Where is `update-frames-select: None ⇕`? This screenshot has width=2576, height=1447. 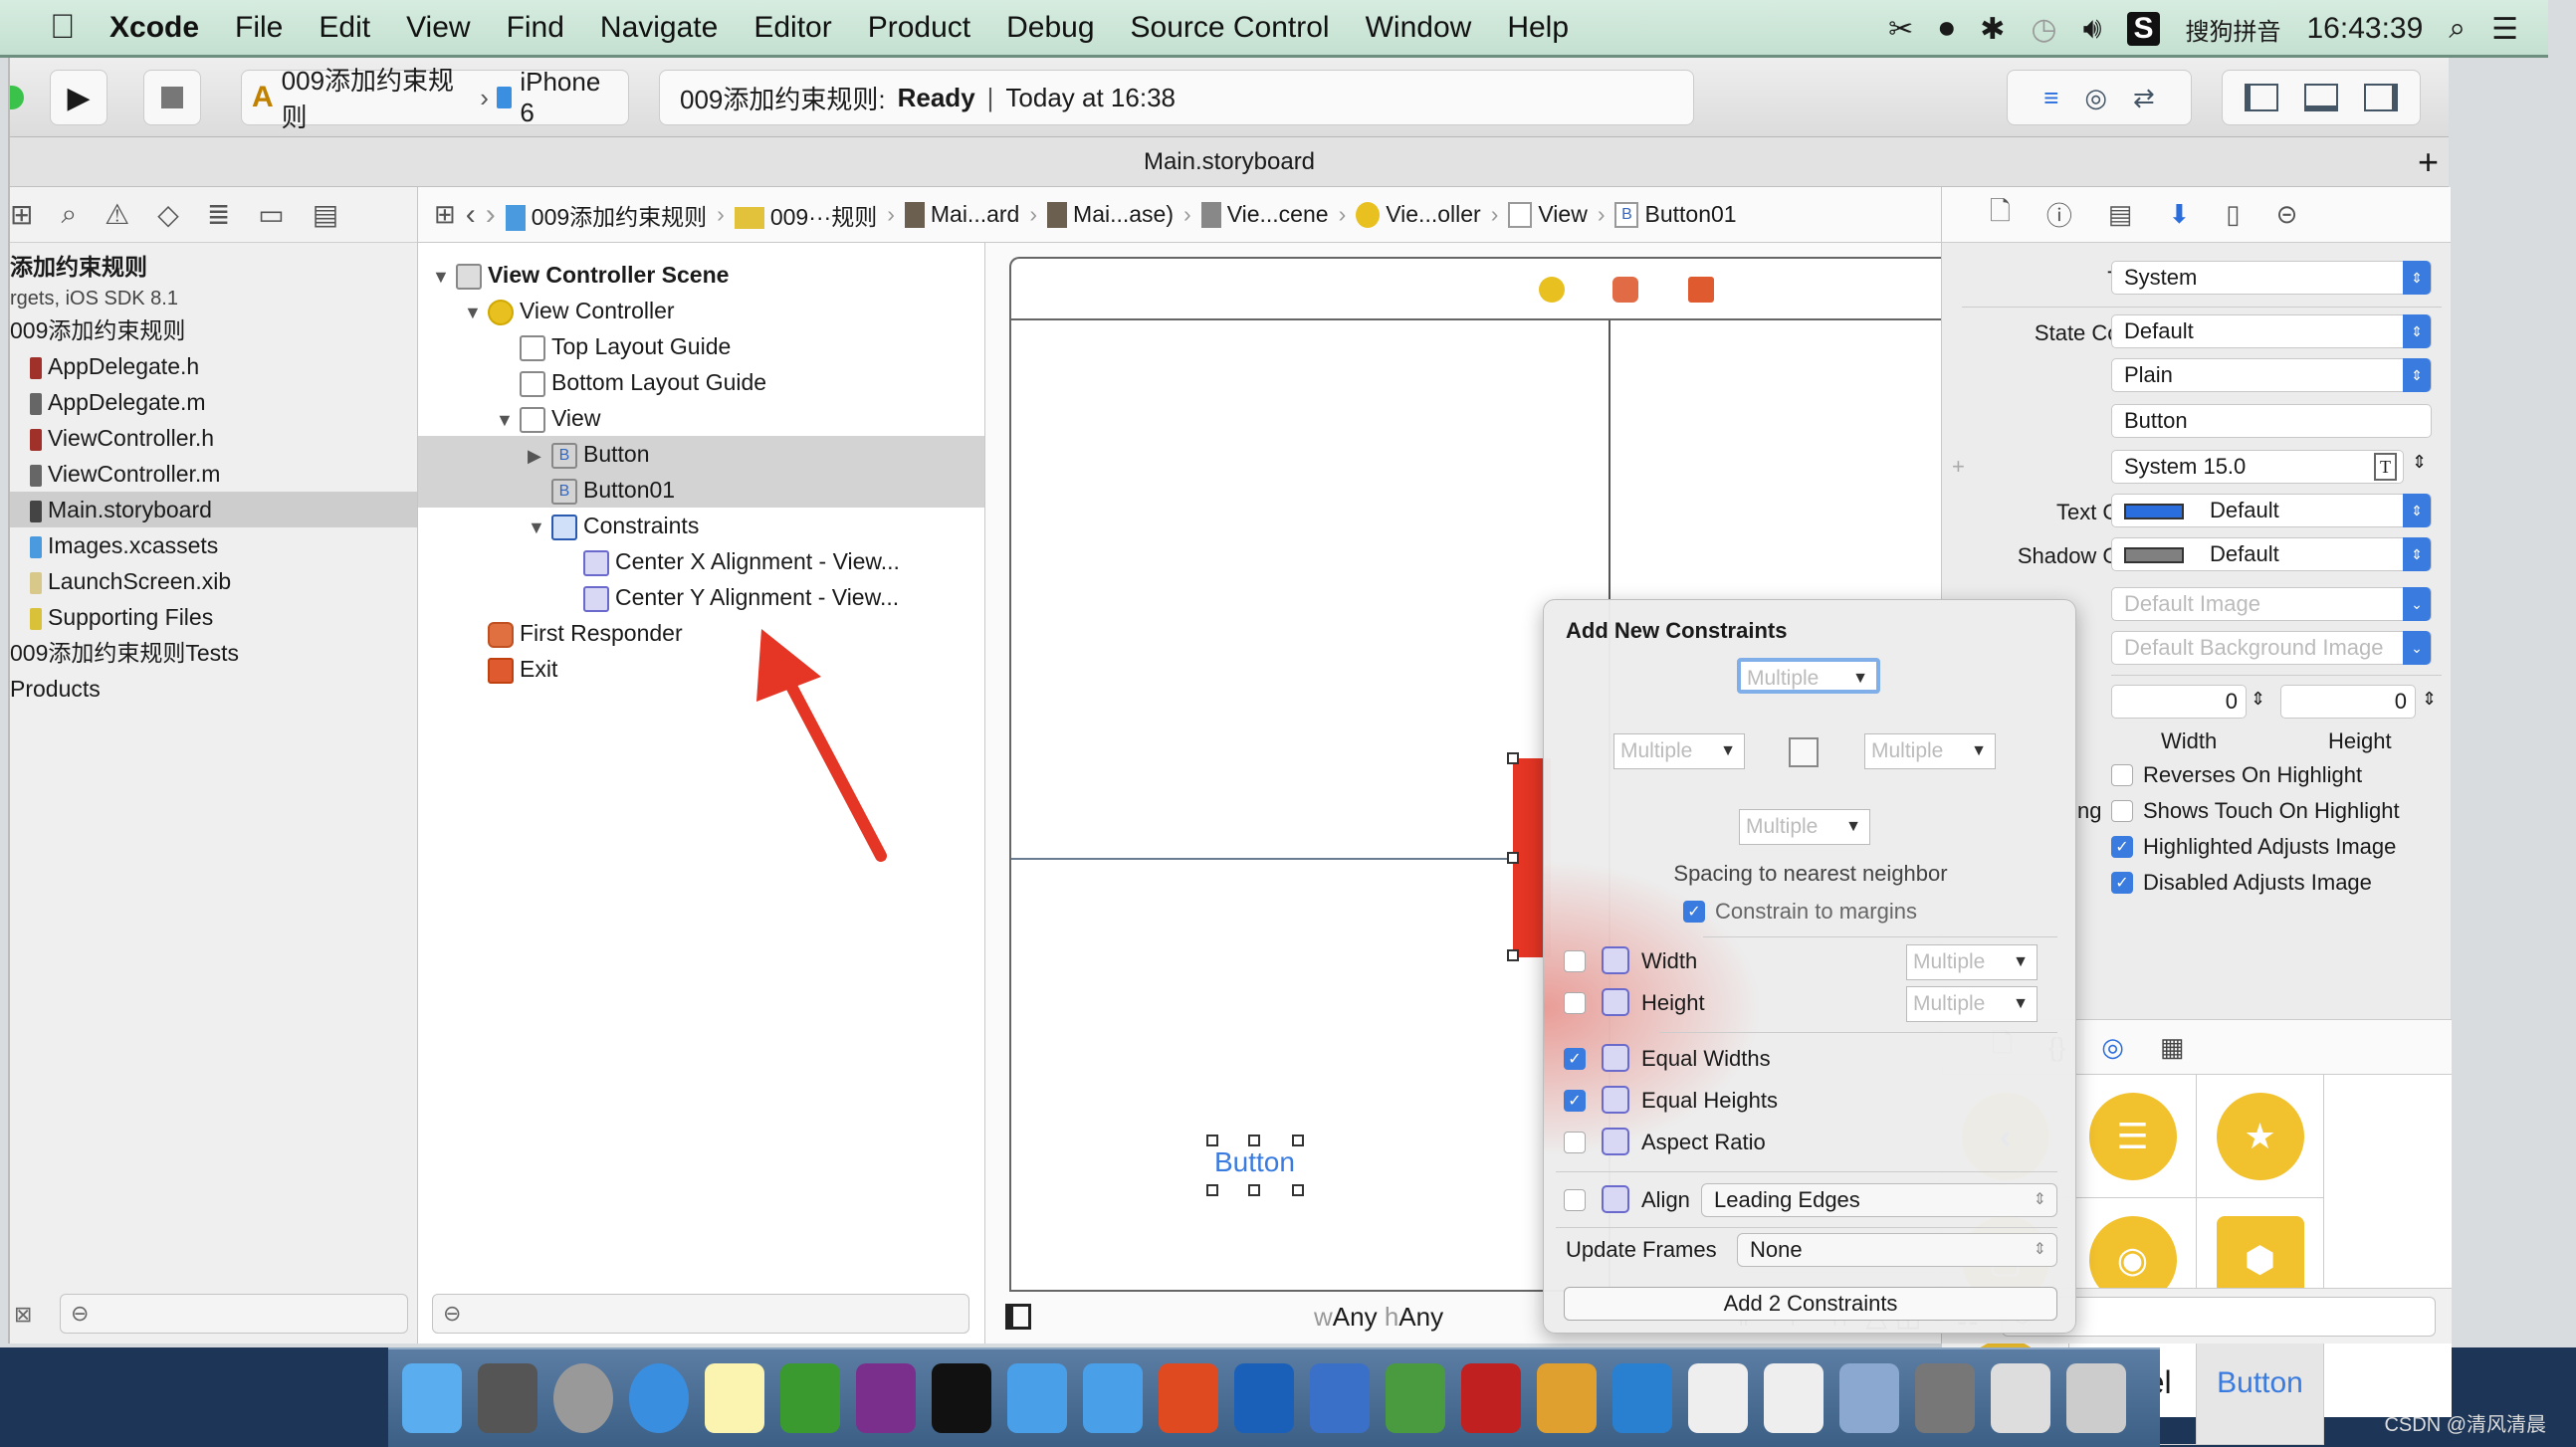
update-frames-select: None ⇕ is located at coordinates (1897, 1250).